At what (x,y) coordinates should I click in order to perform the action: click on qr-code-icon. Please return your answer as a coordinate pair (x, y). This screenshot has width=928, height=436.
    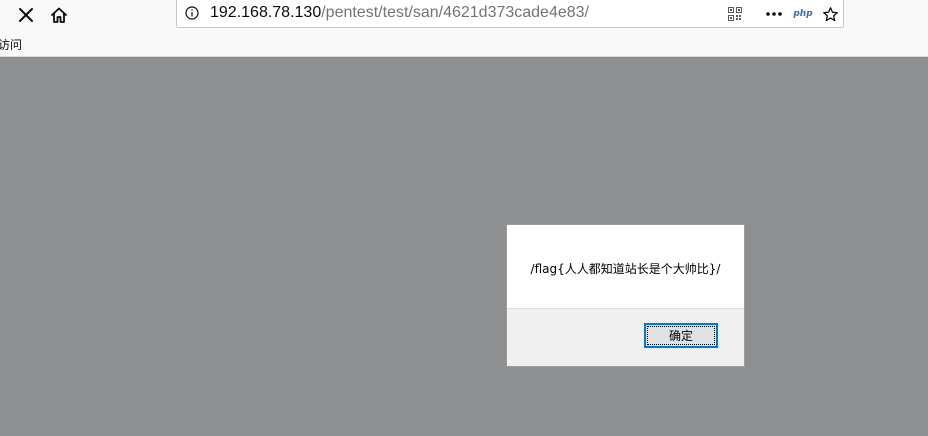
    Looking at the image, I should click on (735, 14).